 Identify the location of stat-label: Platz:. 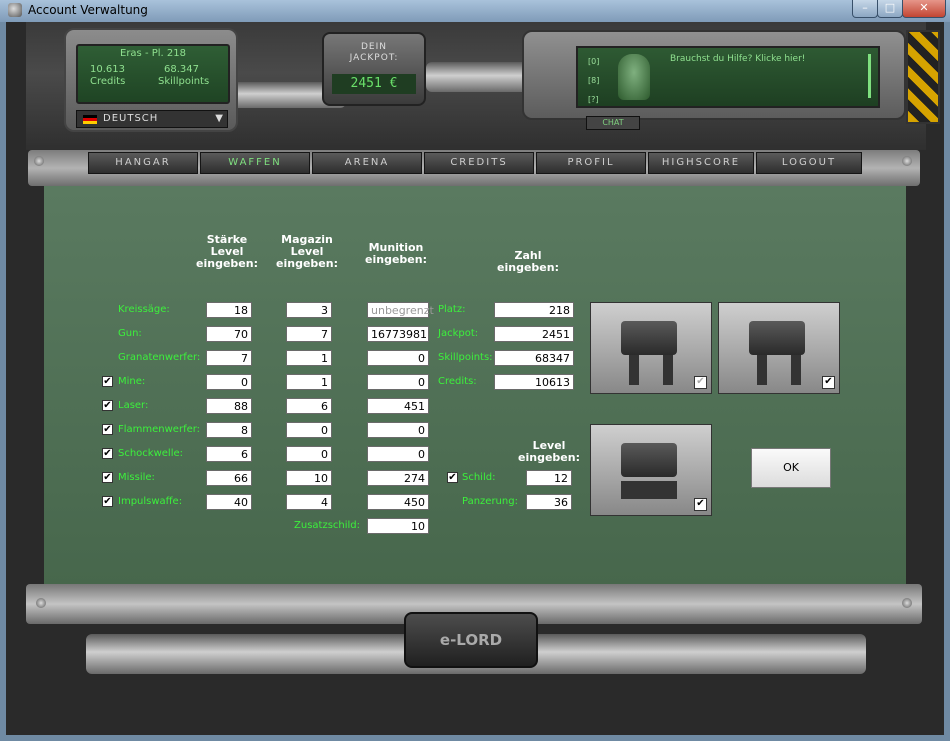
(452, 309).